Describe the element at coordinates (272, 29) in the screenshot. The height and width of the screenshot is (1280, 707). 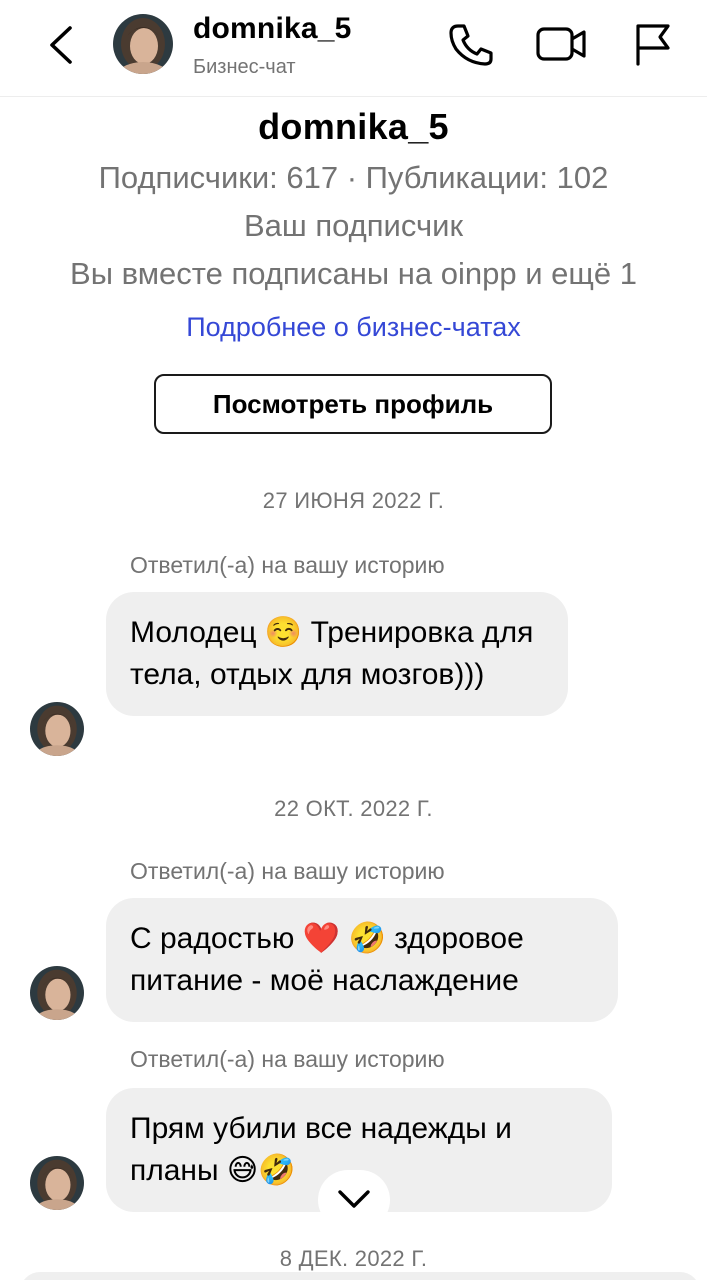
I see `header-username: domnika_5` at that location.